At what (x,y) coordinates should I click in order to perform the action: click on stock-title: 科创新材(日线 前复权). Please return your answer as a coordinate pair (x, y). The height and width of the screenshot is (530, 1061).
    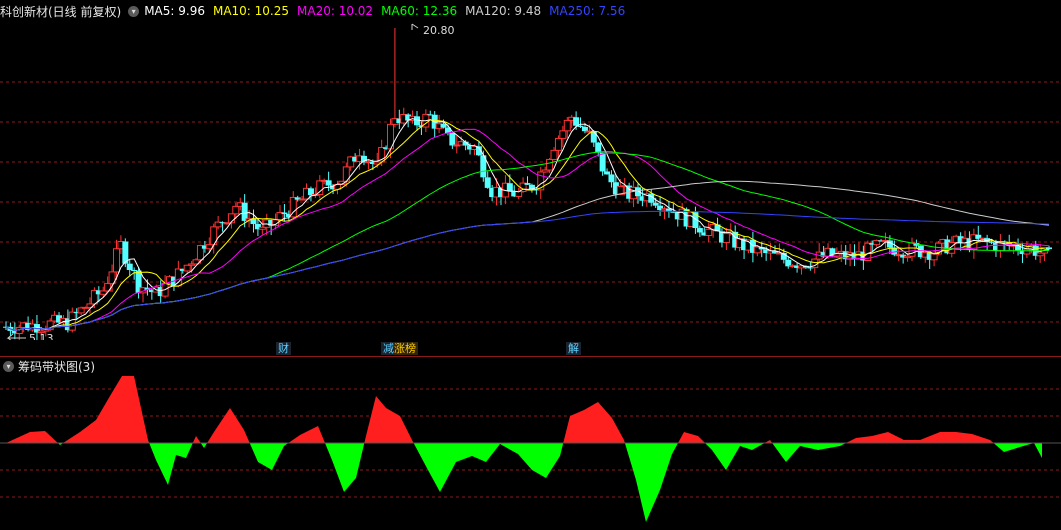
    Looking at the image, I should click on (61, 11).